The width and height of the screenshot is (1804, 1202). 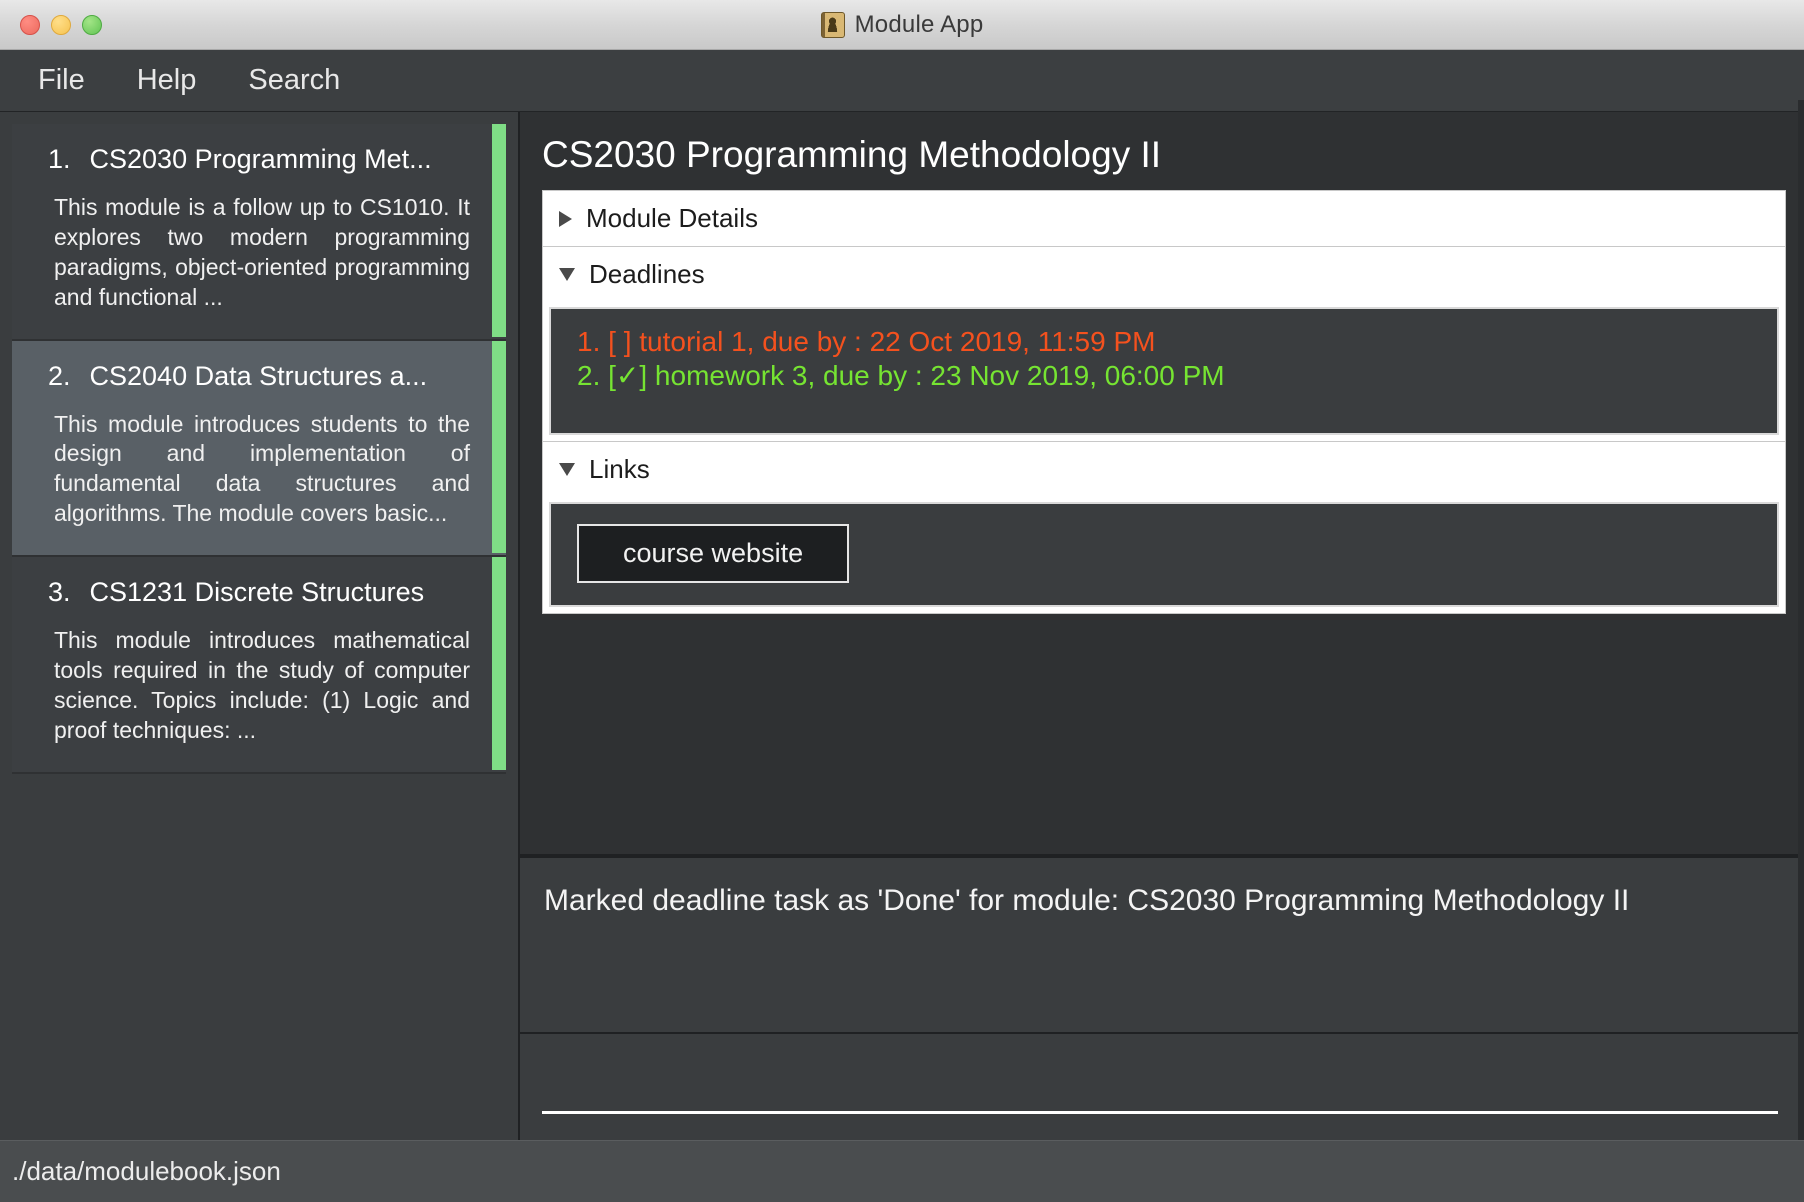 I want to click on link-list: course website, so click(x=1164, y=554).